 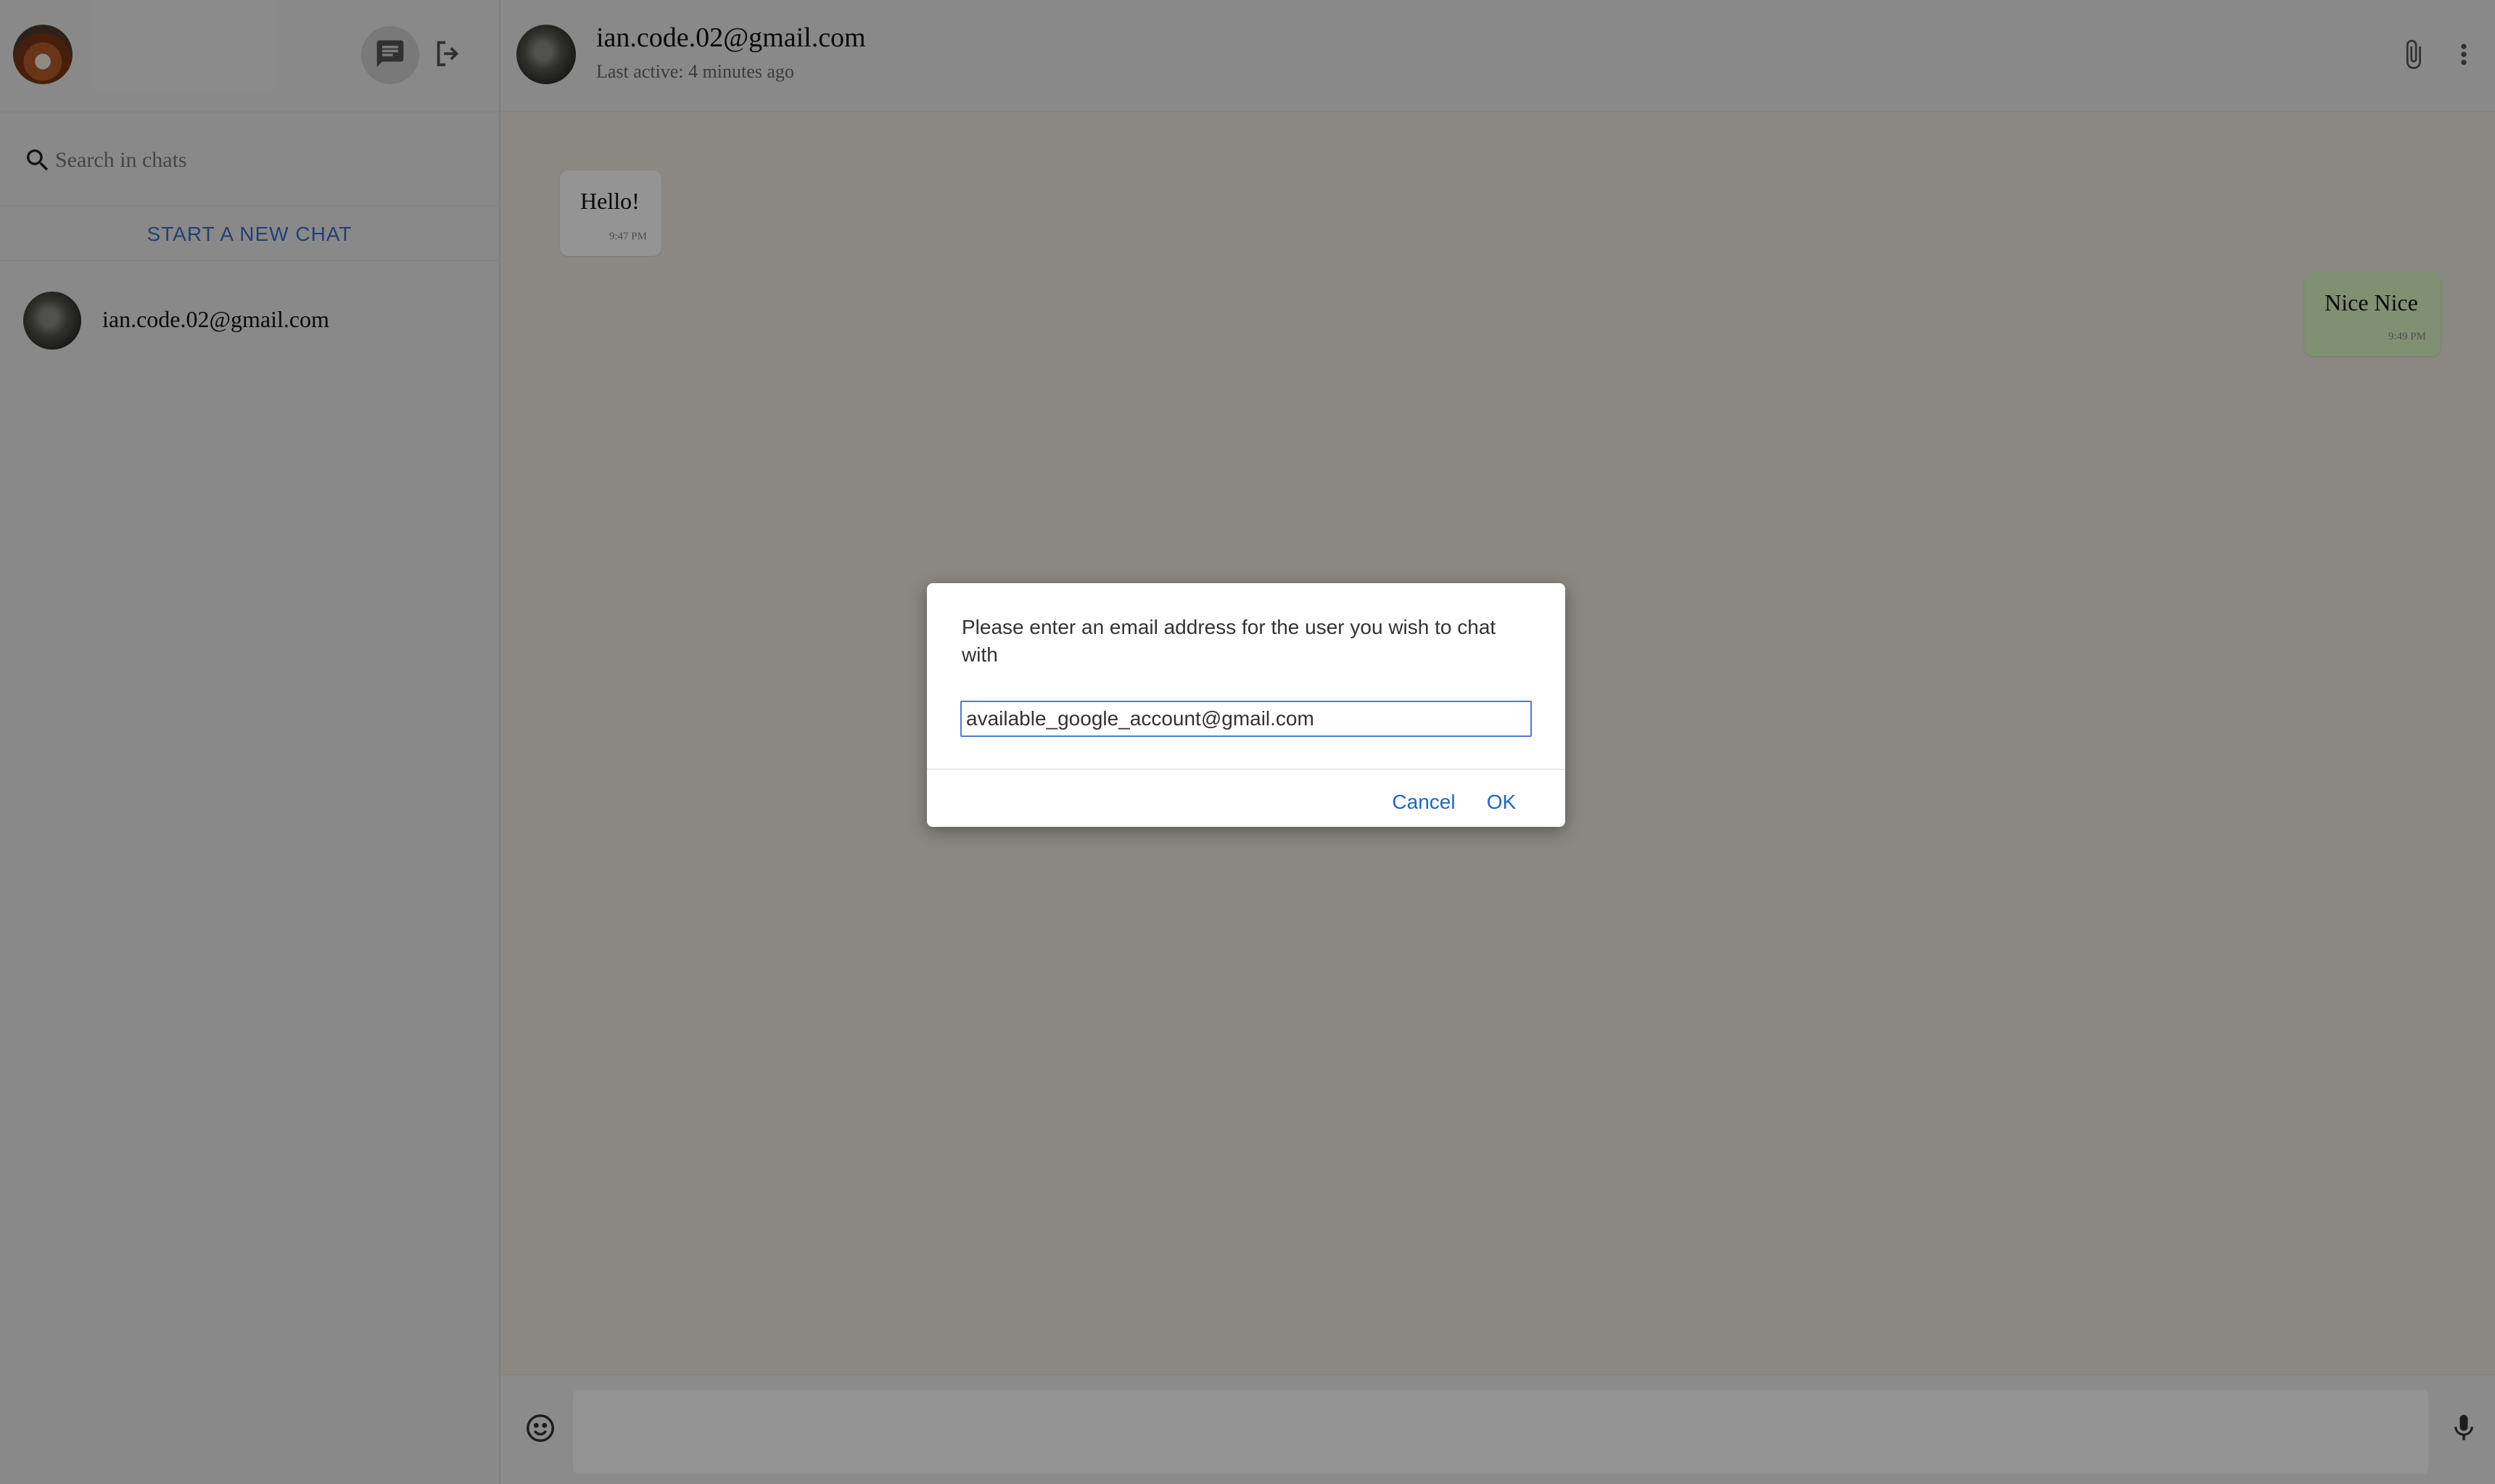 I want to click on ok-button: OK, so click(x=1501, y=802).